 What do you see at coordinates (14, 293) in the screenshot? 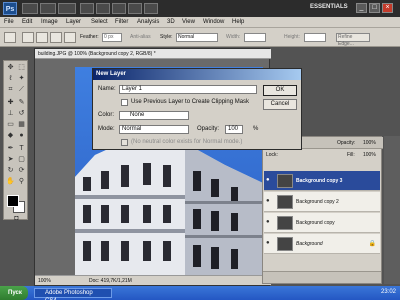
I see `start-button: Пуск` at bounding box center [14, 293].